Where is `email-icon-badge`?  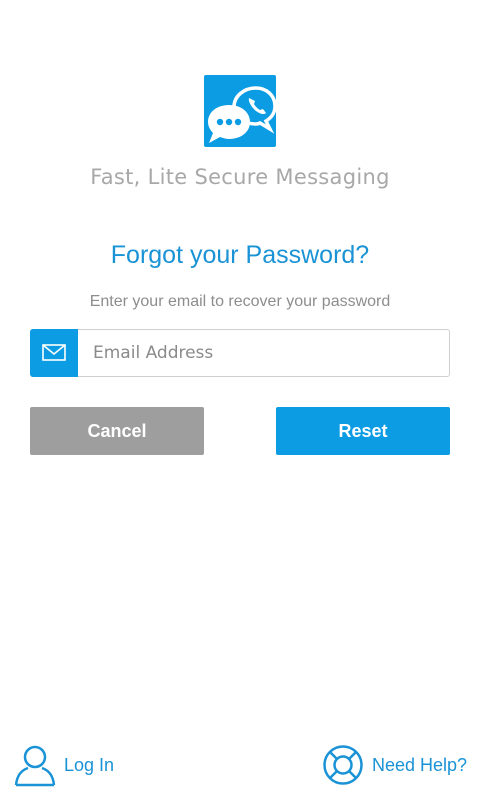
email-icon-badge is located at coordinates (53, 352).